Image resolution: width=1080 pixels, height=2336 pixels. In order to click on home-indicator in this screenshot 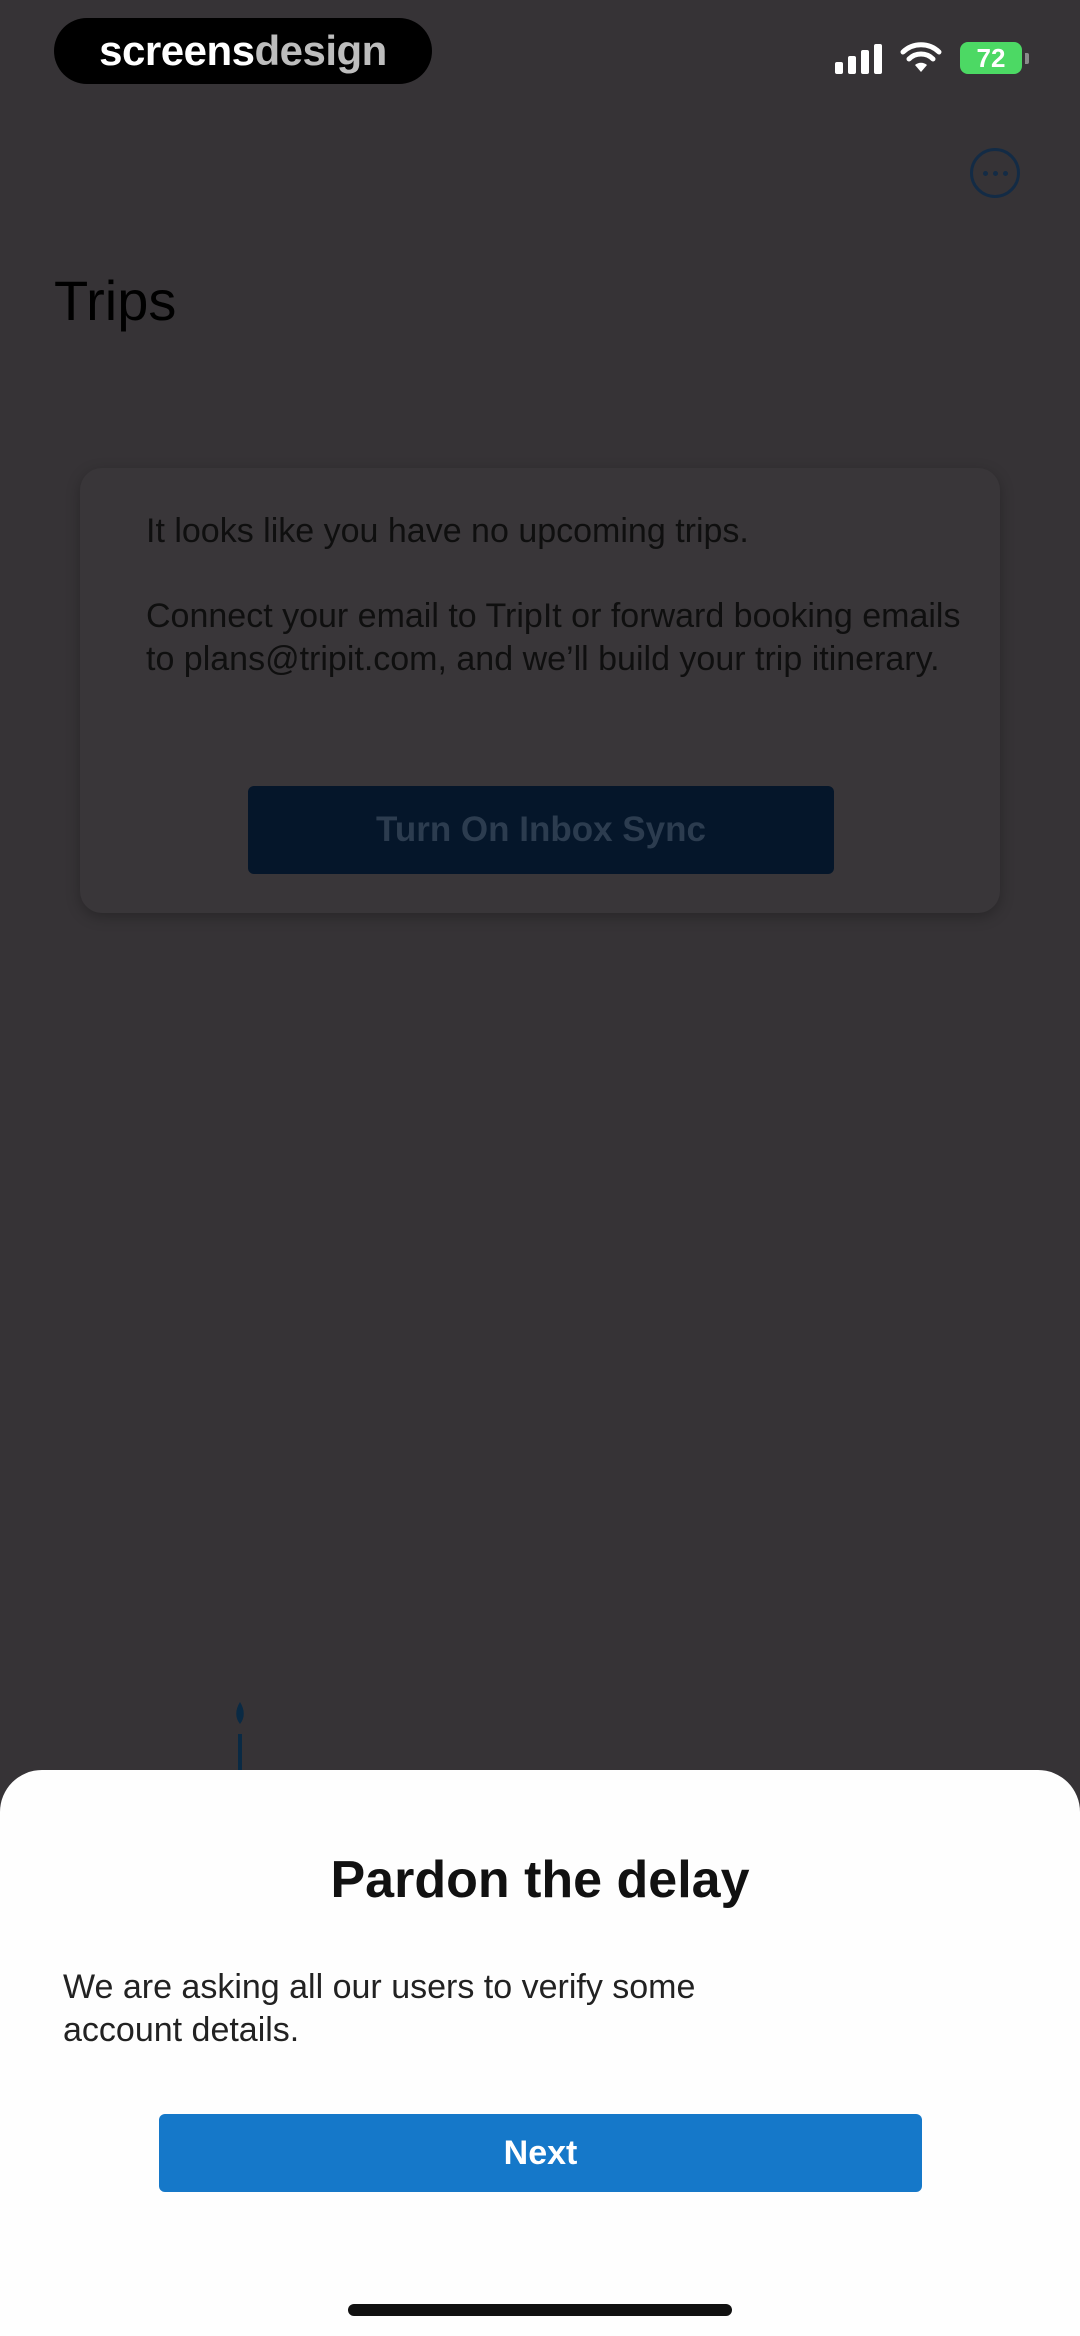, I will do `click(540, 2310)`.